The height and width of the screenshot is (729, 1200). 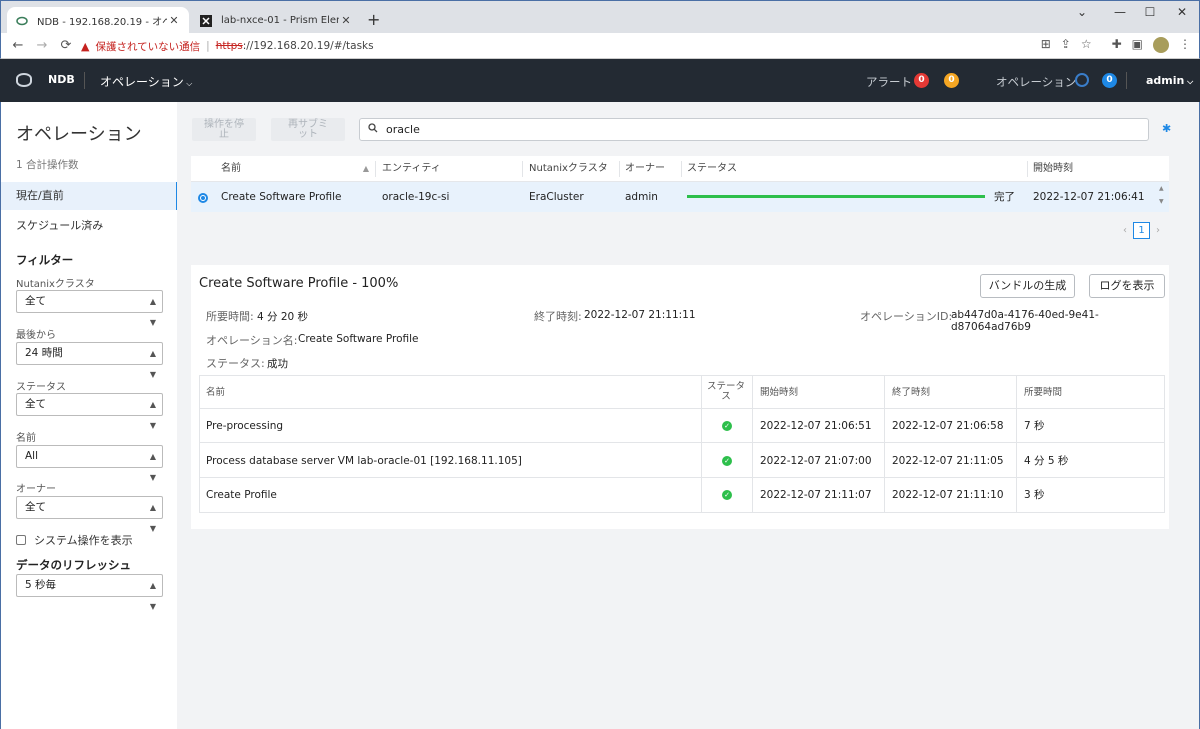 I want to click on alert-warning-badge: 0, so click(x=951, y=80).